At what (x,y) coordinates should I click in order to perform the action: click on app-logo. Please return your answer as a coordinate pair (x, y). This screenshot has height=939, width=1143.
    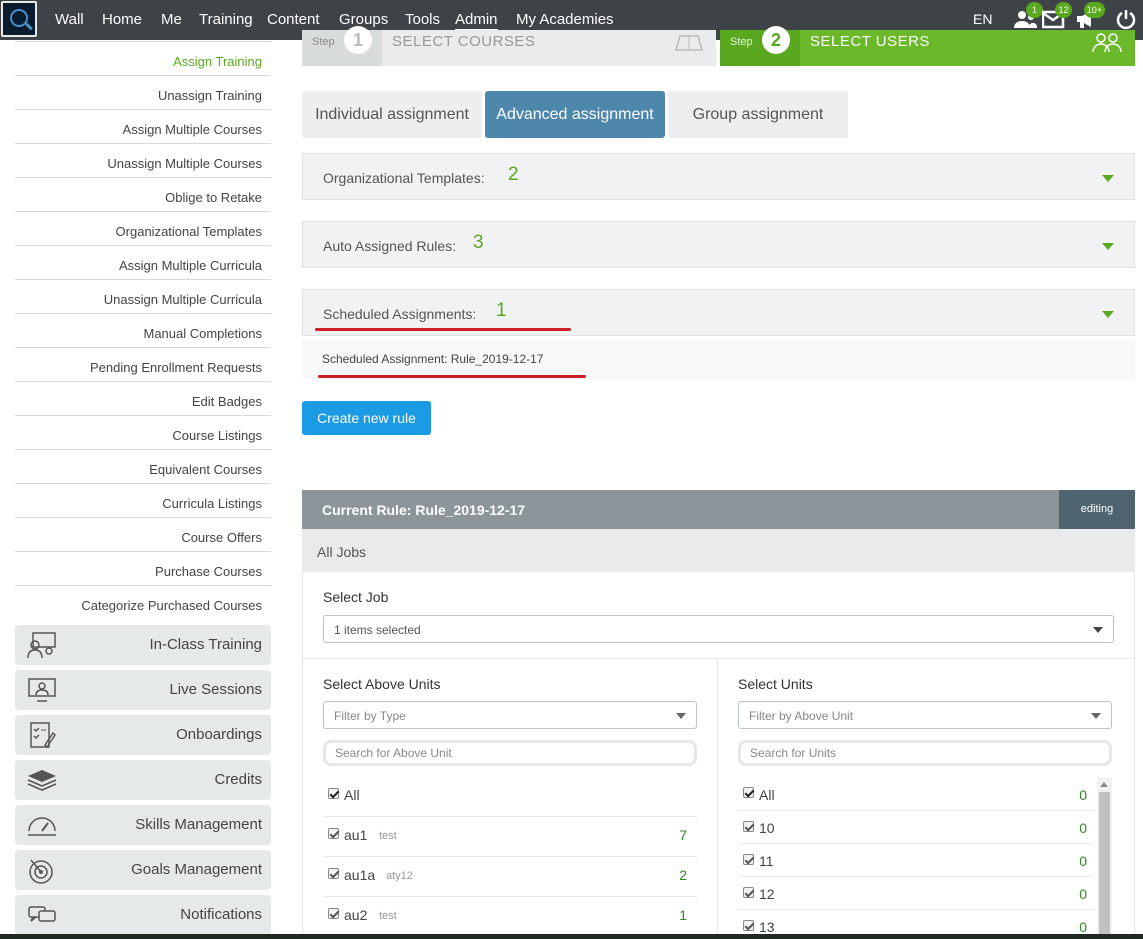
    Looking at the image, I should click on (19, 19).